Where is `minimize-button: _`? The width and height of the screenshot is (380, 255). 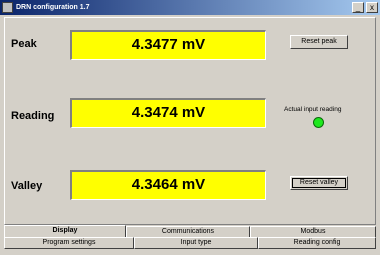
minimize-button: _ is located at coordinates (358, 7).